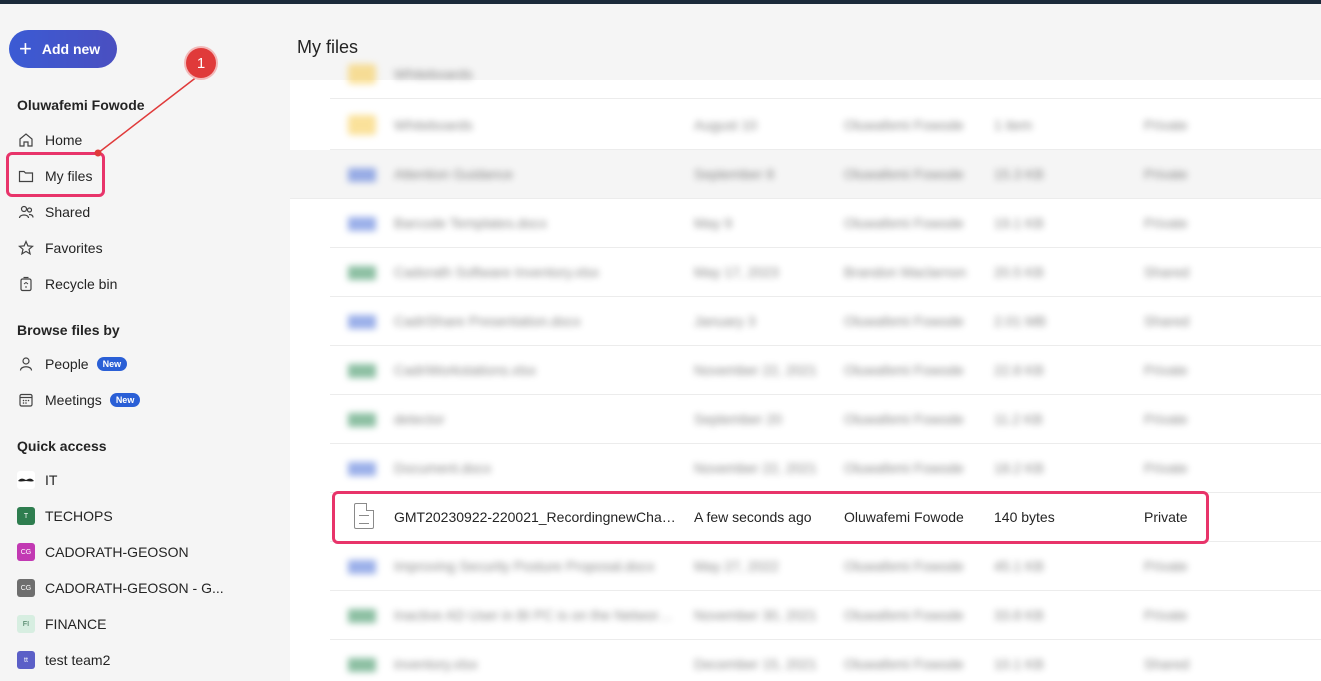 This screenshot has height=681, width=1321. What do you see at coordinates (905, 272) in the screenshot?
I see `file-owner: Brandon Maclarnon` at bounding box center [905, 272].